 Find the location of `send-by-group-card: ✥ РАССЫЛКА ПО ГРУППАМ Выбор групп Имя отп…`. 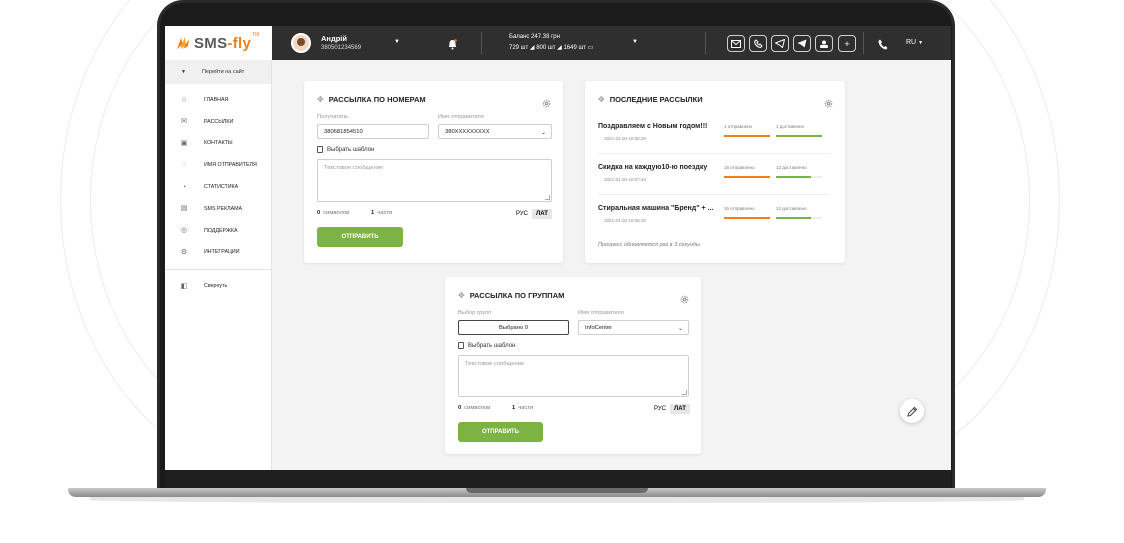

send-by-group-card: ✥ РАССЫЛКА ПО ГРУППАМ Выбор групп Имя отп… is located at coordinates (573, 365).